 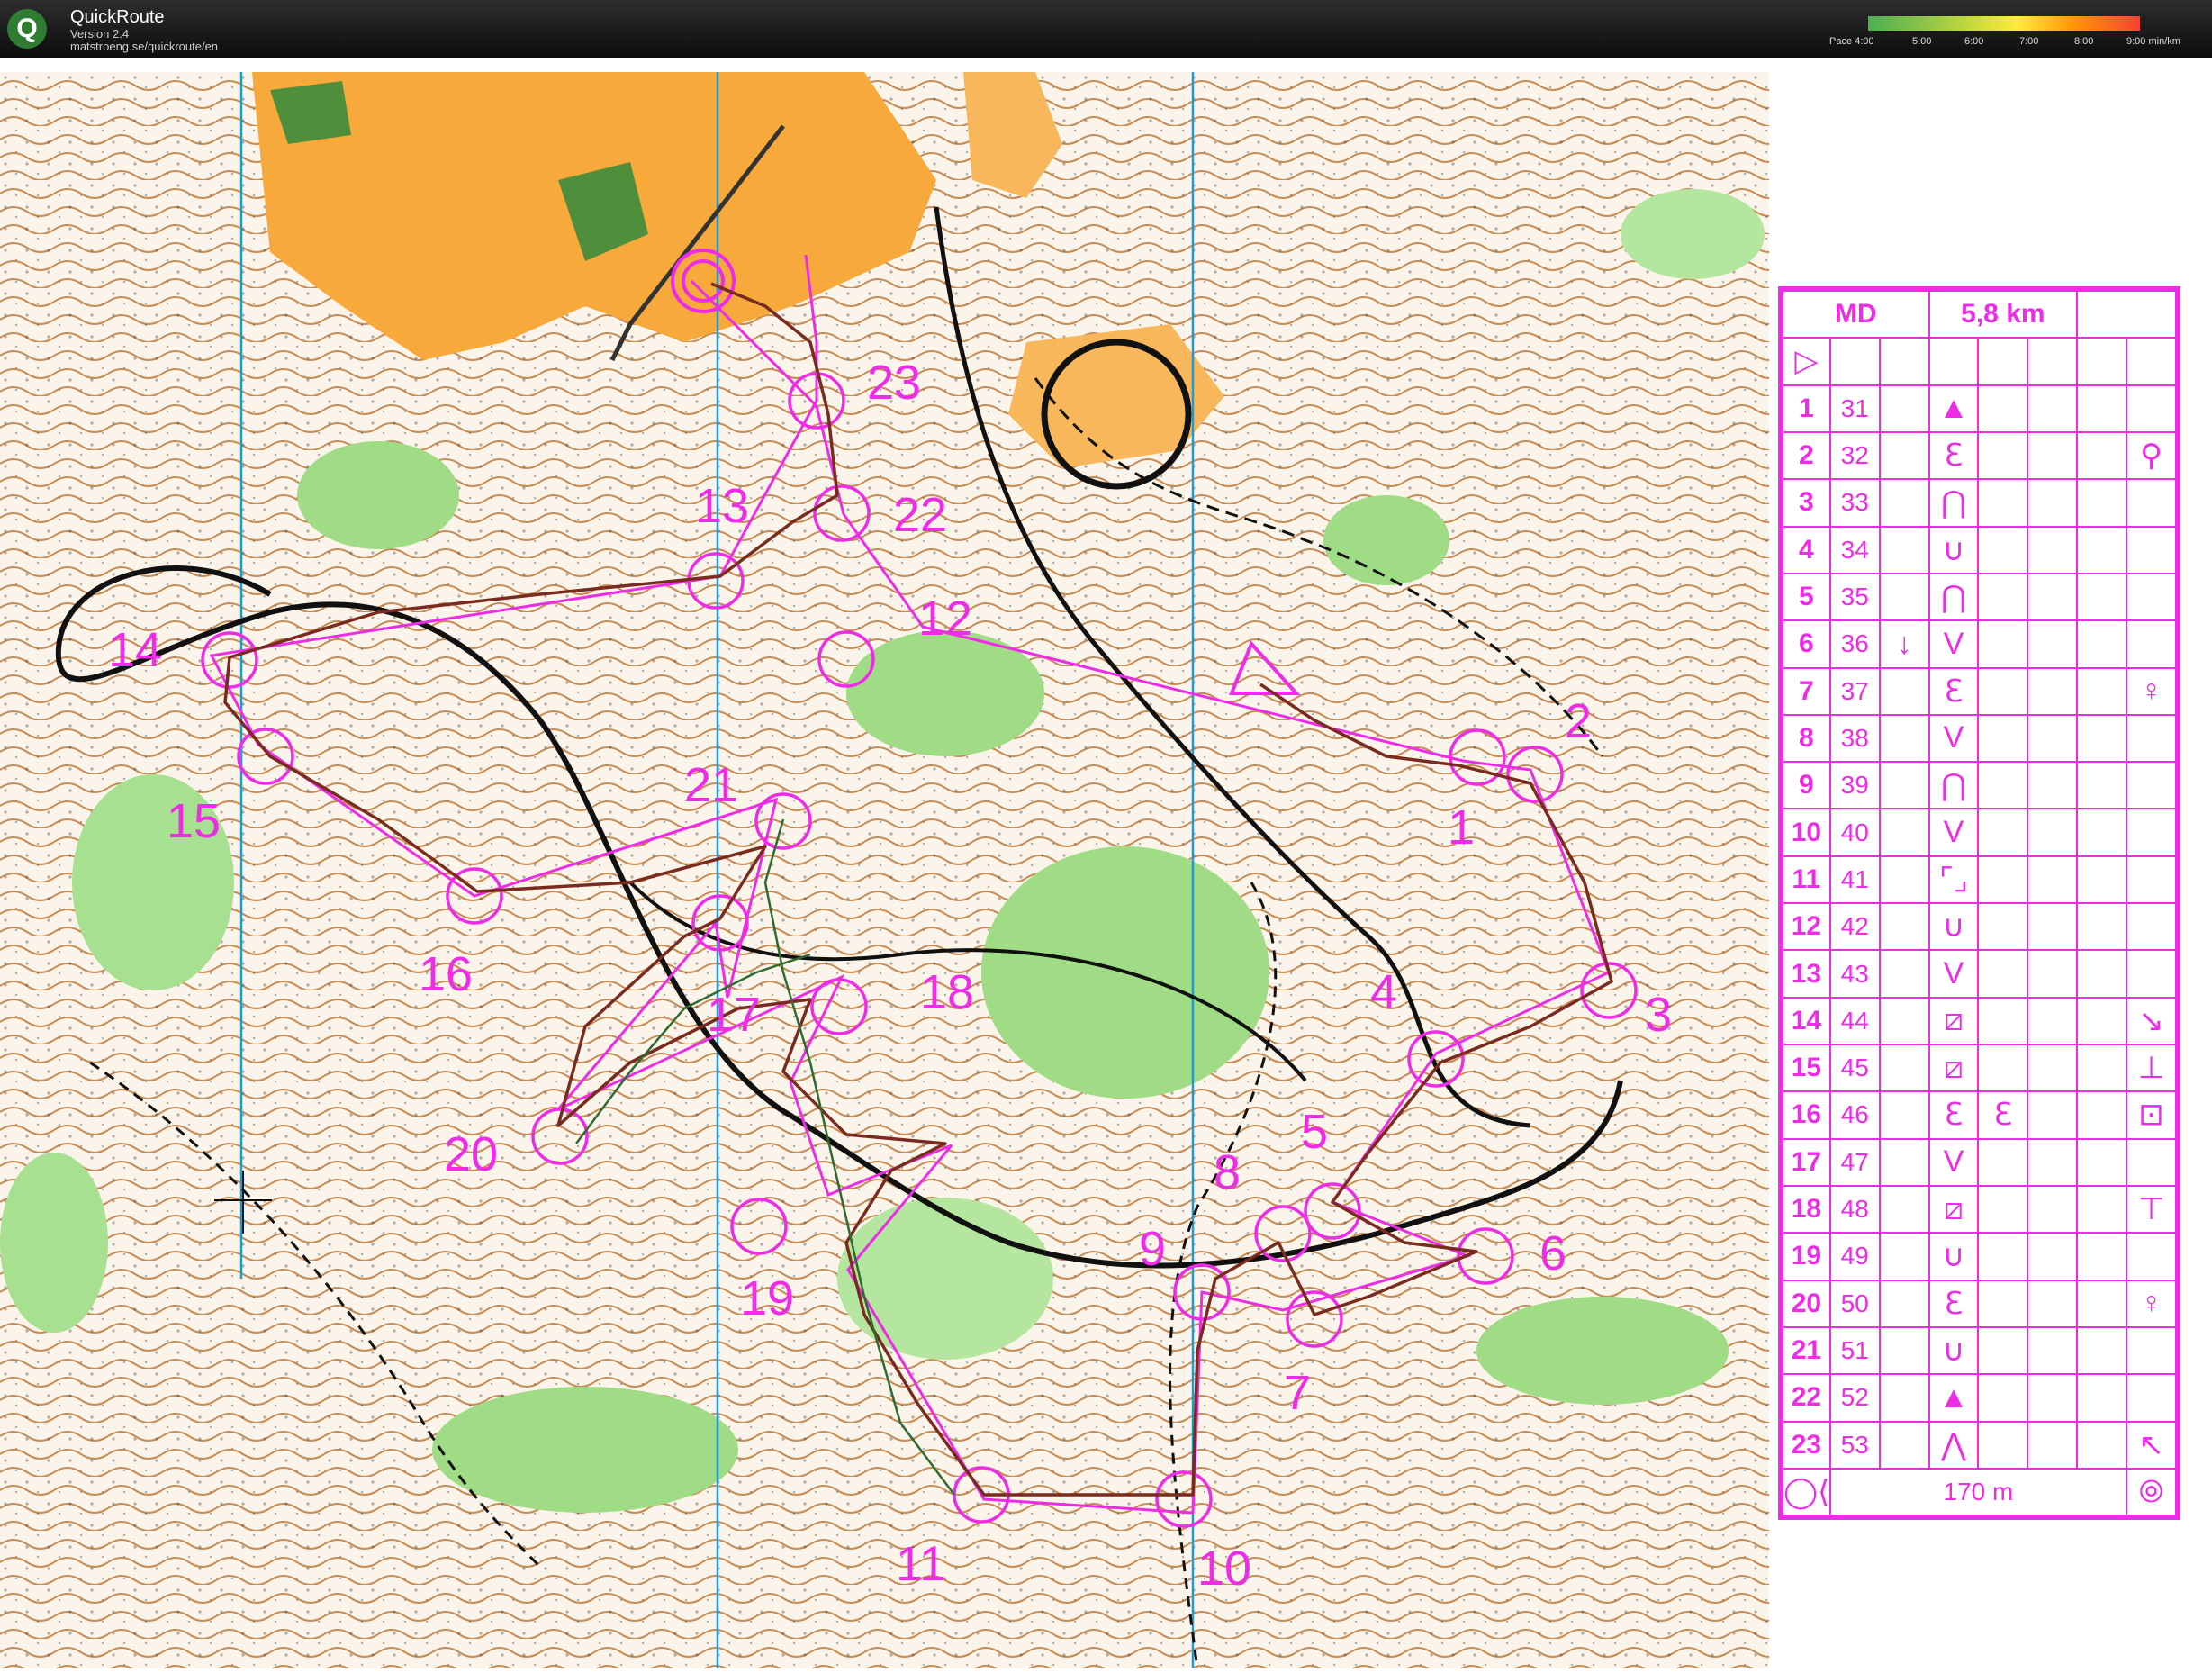 What do you see at coordinates (1806, 1068) in the screenshot?
I see `control-number-cell: 15` at bounding box center [1806, 1068].